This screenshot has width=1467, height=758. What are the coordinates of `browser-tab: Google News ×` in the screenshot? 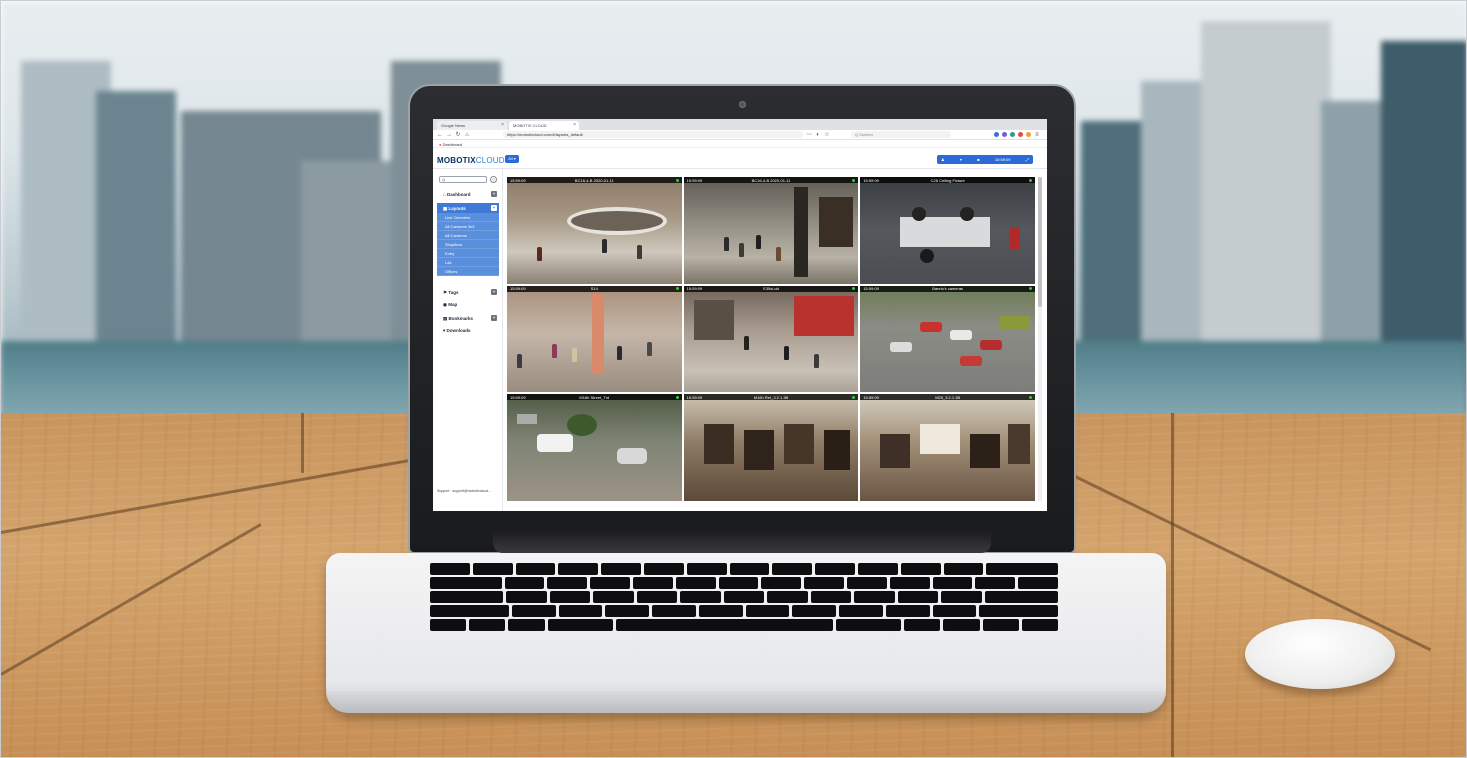 It's located at (472, 125).